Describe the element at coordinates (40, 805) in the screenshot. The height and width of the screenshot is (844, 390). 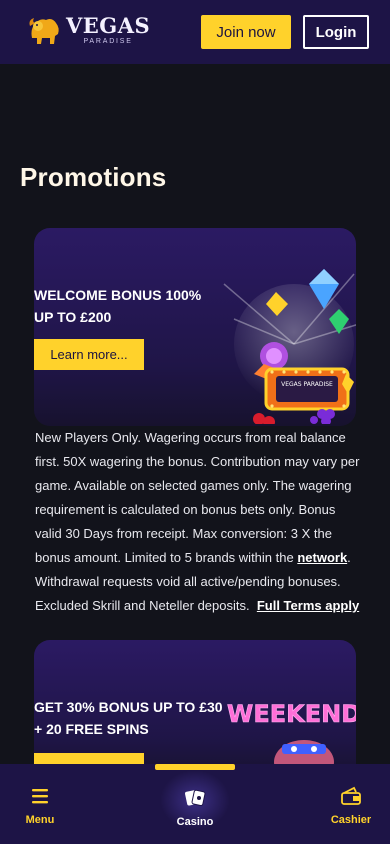
I see `nav-menu: Menu` at that location.